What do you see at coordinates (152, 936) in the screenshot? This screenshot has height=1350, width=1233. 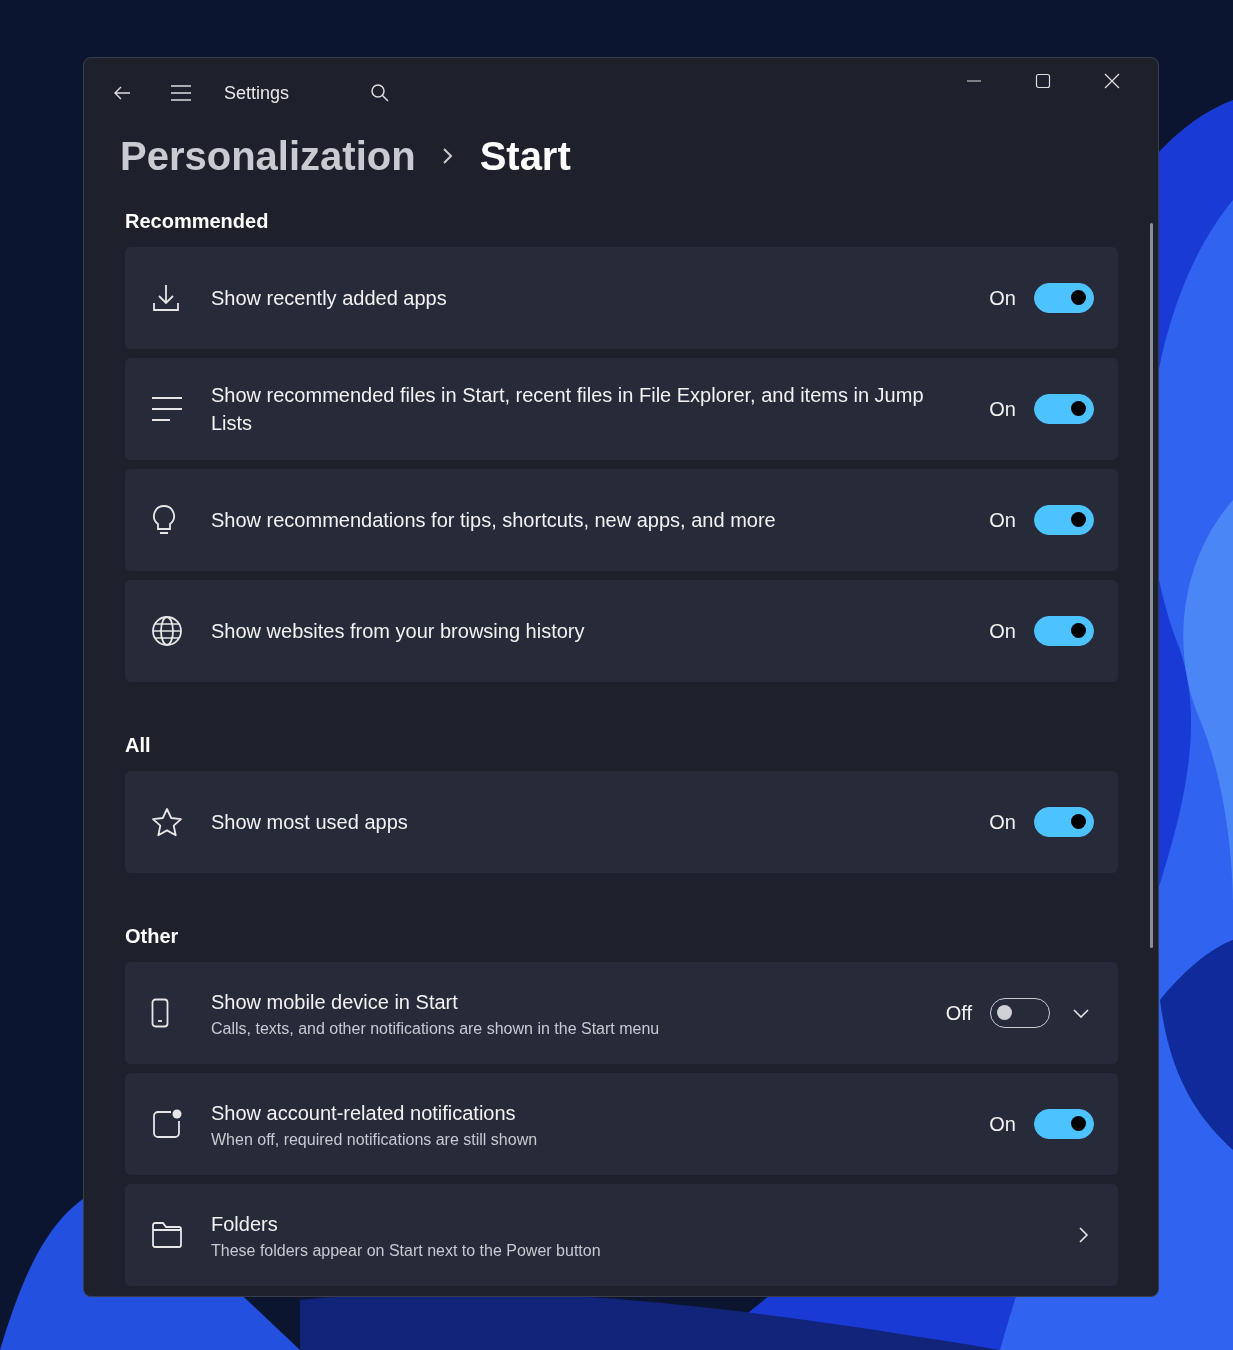 I see `section-heading: Other` at bounding box center [152, 936].